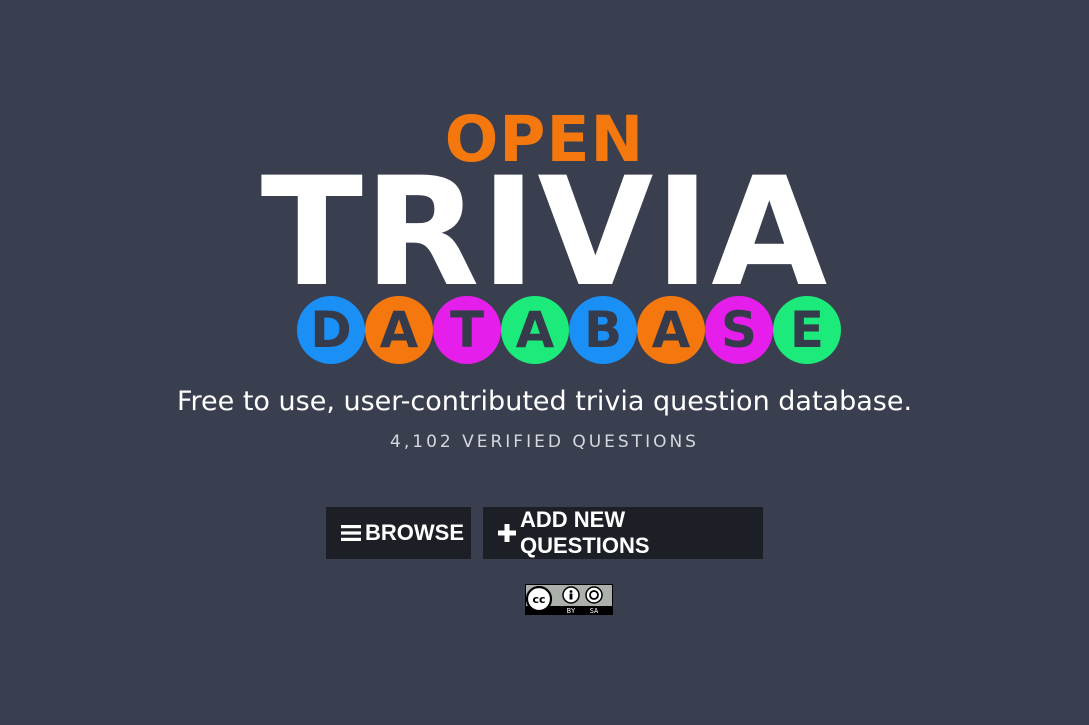  I want to click on cc-by-sa-license-badge: cc BY SA, so click(569, 599).